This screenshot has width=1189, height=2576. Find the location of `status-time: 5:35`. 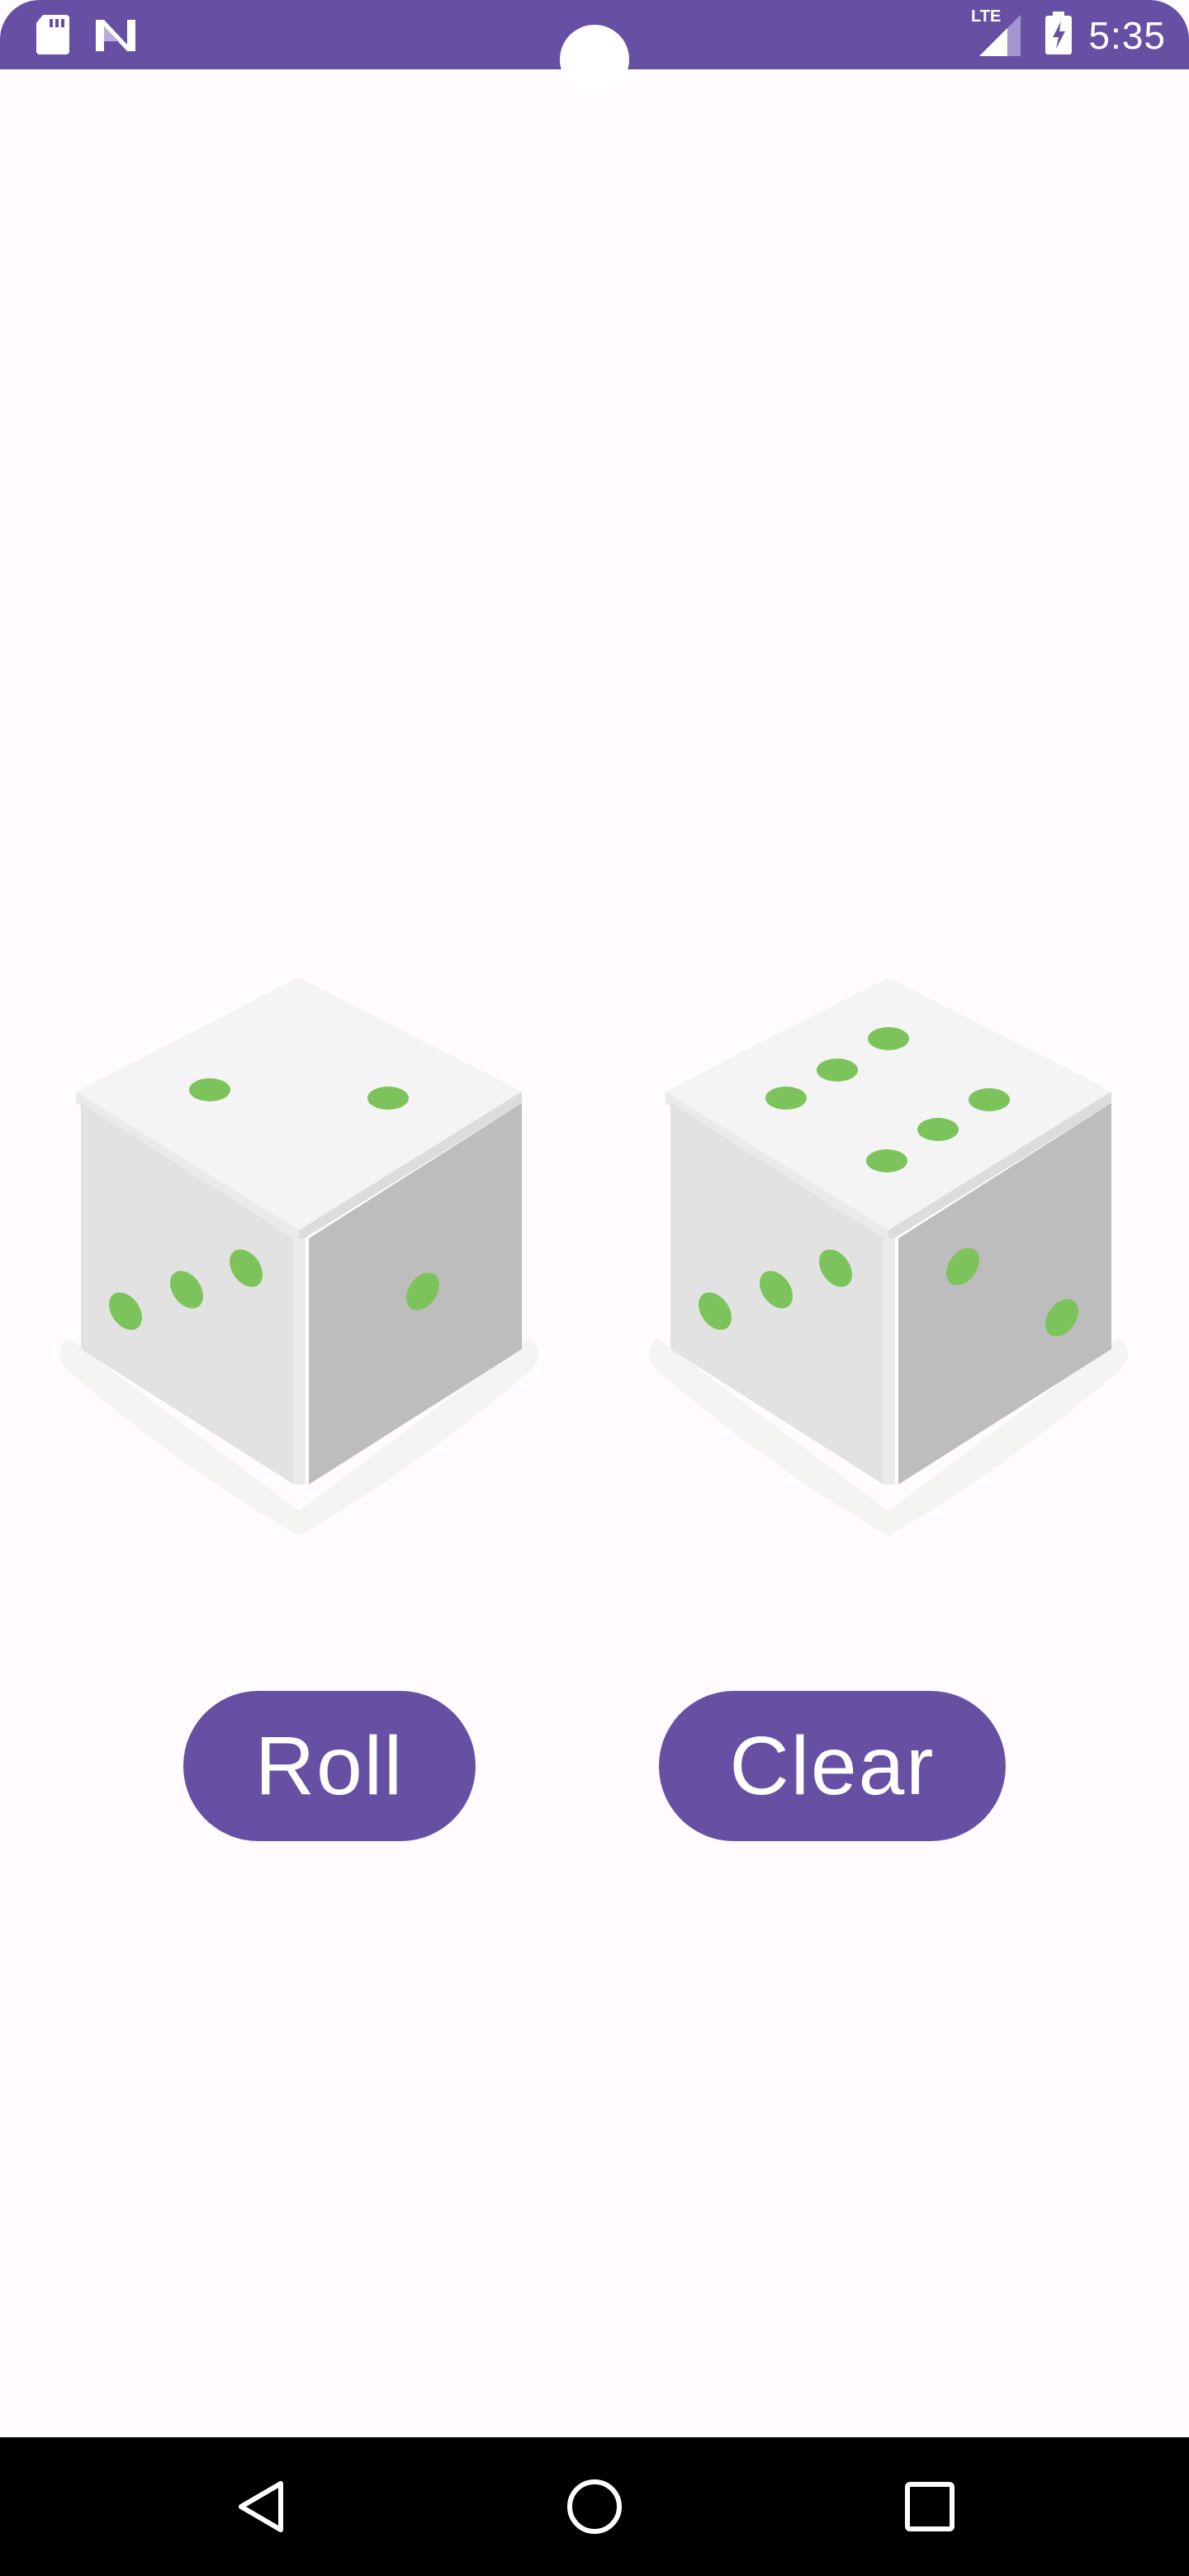

status-time: 5:35 is located at coordinates (1127, 35).